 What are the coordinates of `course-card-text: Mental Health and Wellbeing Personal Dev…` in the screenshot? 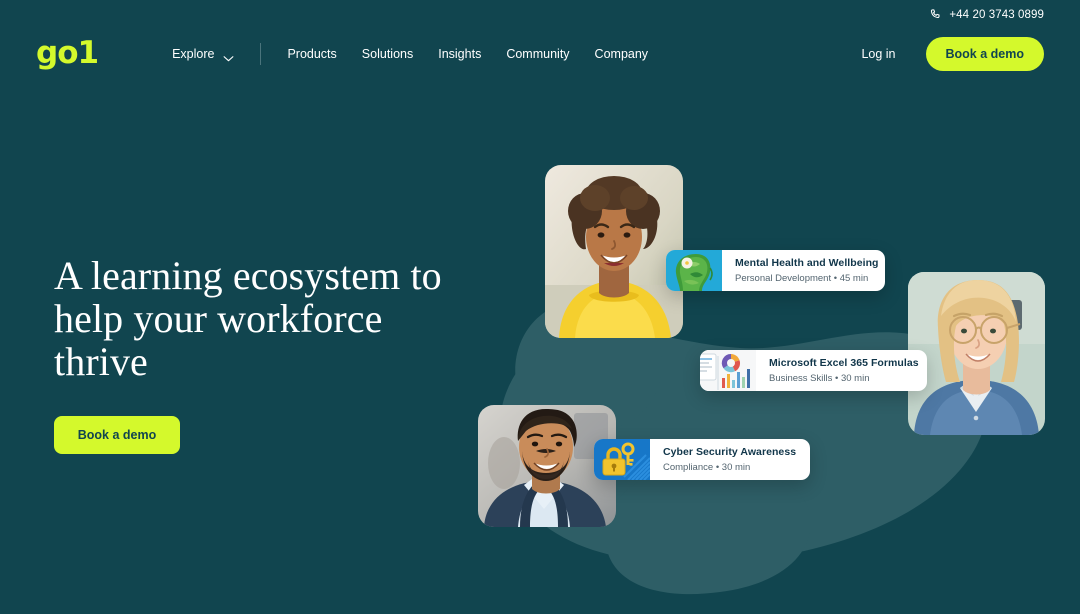 It's located at (807, 271).